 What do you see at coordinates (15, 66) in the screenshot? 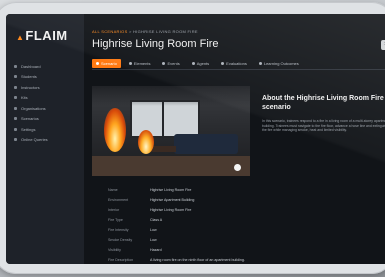
I see `dashboard-icon` at bounding box center [15, 66].